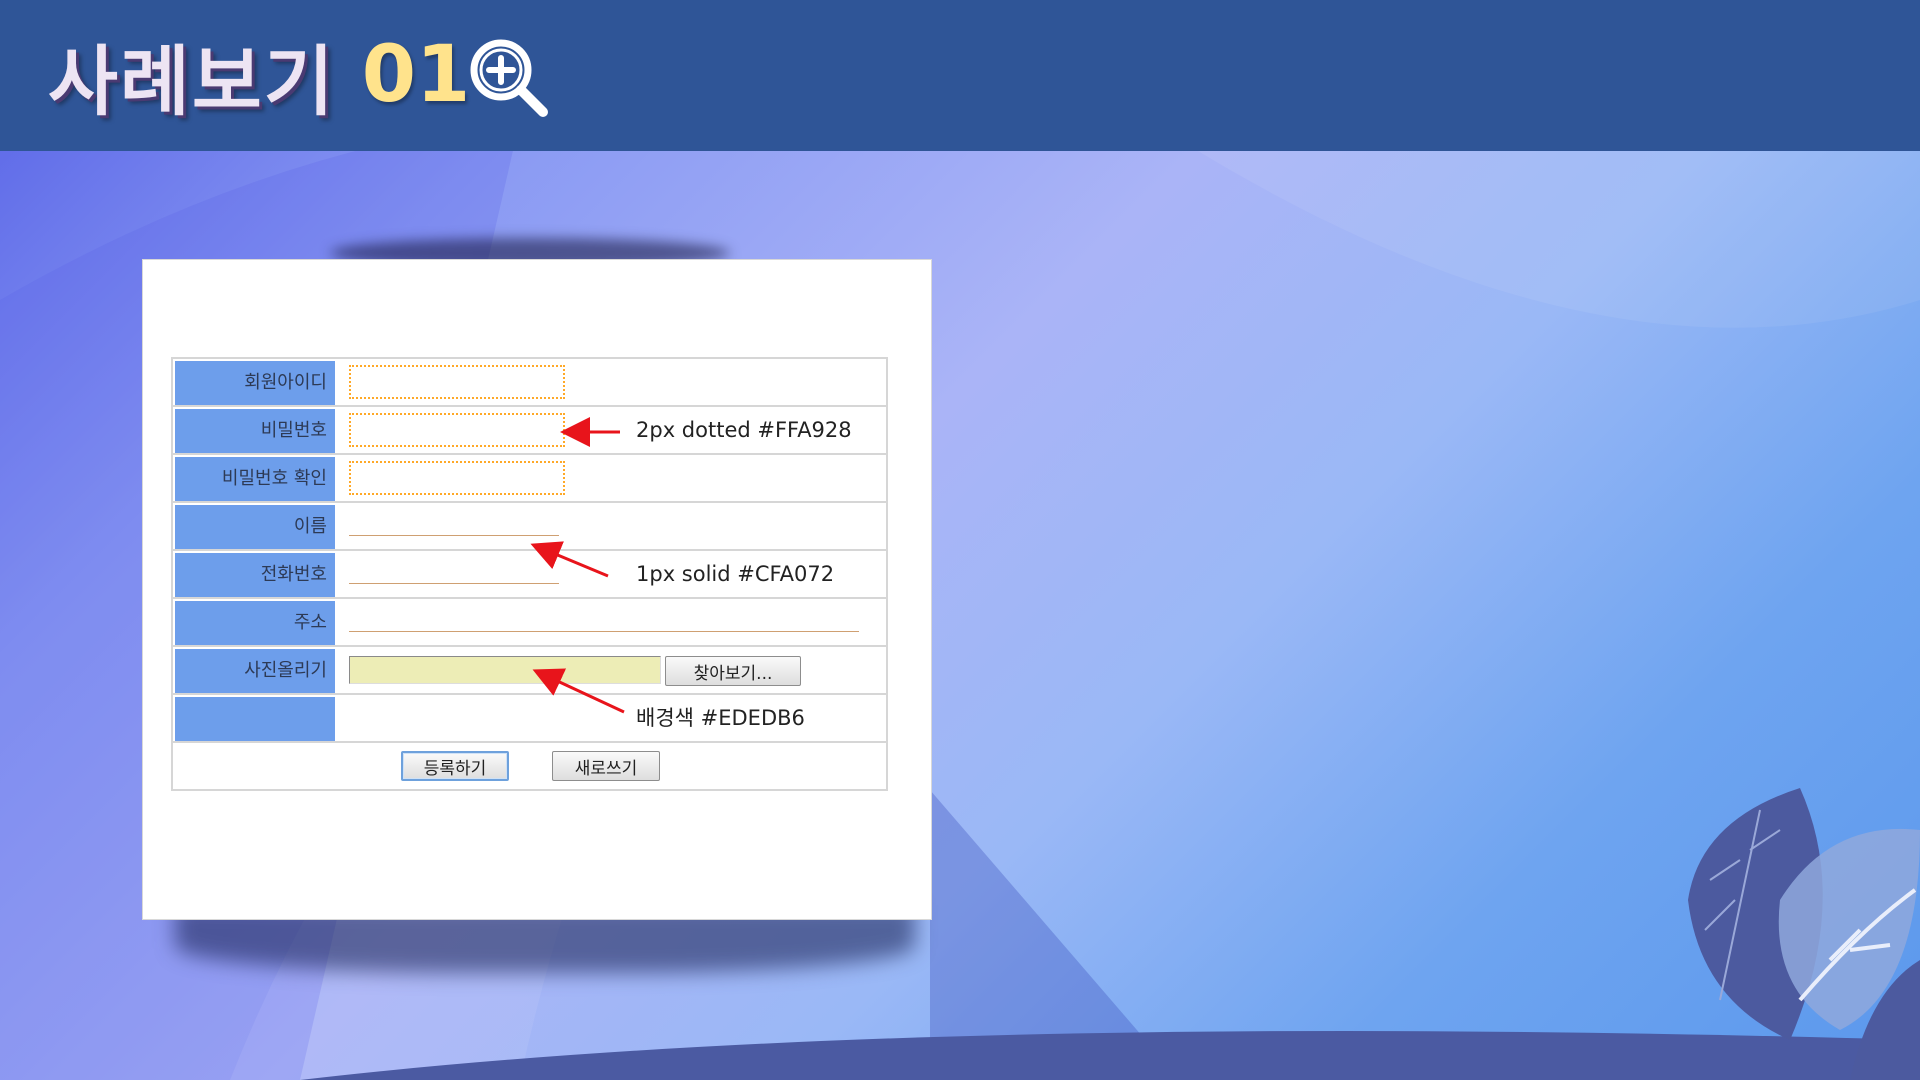 This screenshot has width=1920, height=1080. What do you see at coordinates (529, 623) in the screenshot?
I see `row-address: 주소` at bounding box center [529, 623].